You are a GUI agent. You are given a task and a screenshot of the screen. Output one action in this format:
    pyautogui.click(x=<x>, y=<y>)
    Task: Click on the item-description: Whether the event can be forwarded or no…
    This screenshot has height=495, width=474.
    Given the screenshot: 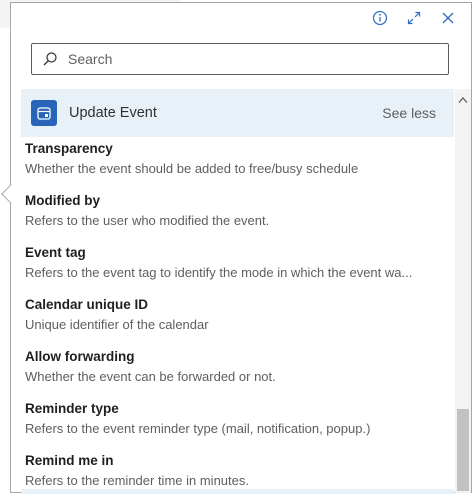 What is the action you would take?
    pyautogui.click(x=150, y=376)
    